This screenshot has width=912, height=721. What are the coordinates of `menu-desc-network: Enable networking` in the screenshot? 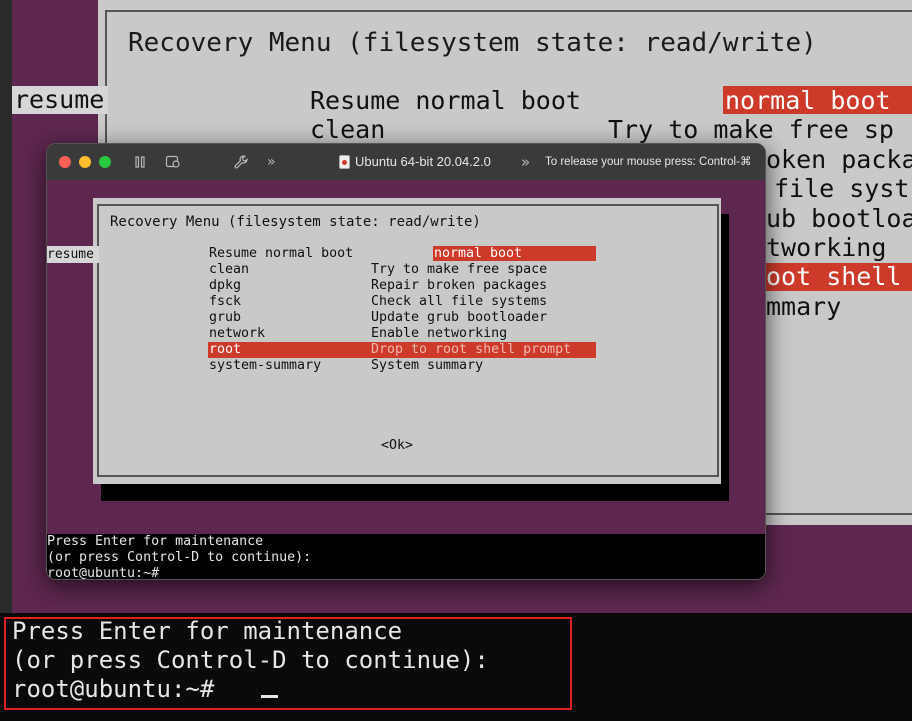 It's located at (439, 334).